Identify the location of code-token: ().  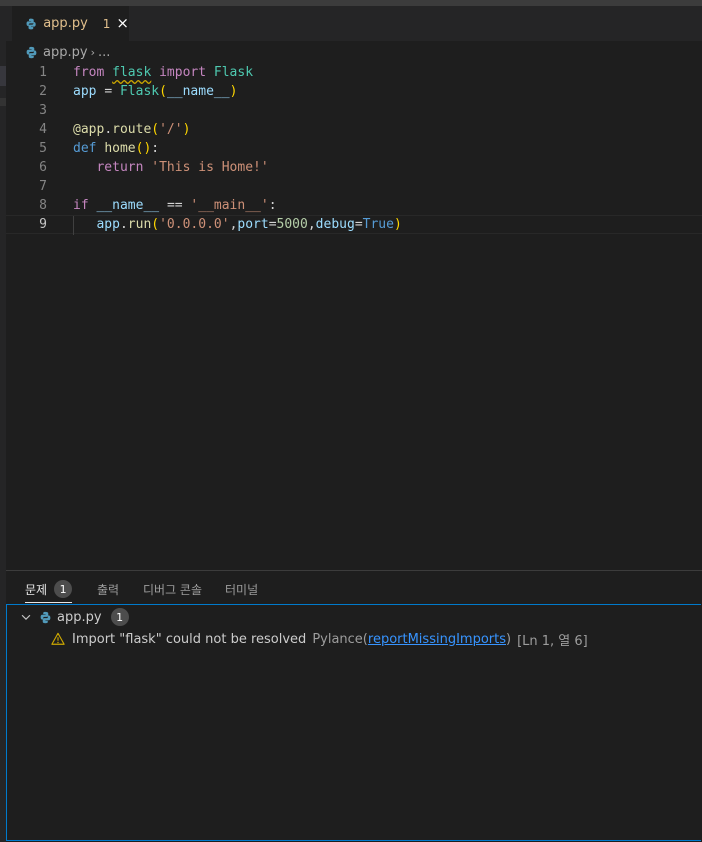
(143, 148).